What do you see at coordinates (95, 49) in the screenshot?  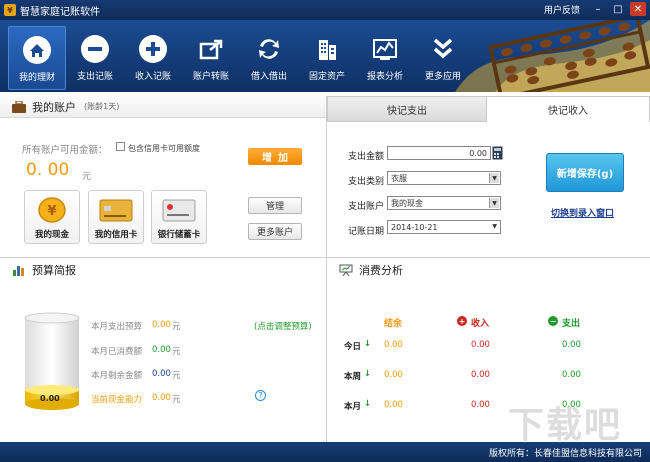 I see `minus-circle-icon` at bounding box center [95, 49].